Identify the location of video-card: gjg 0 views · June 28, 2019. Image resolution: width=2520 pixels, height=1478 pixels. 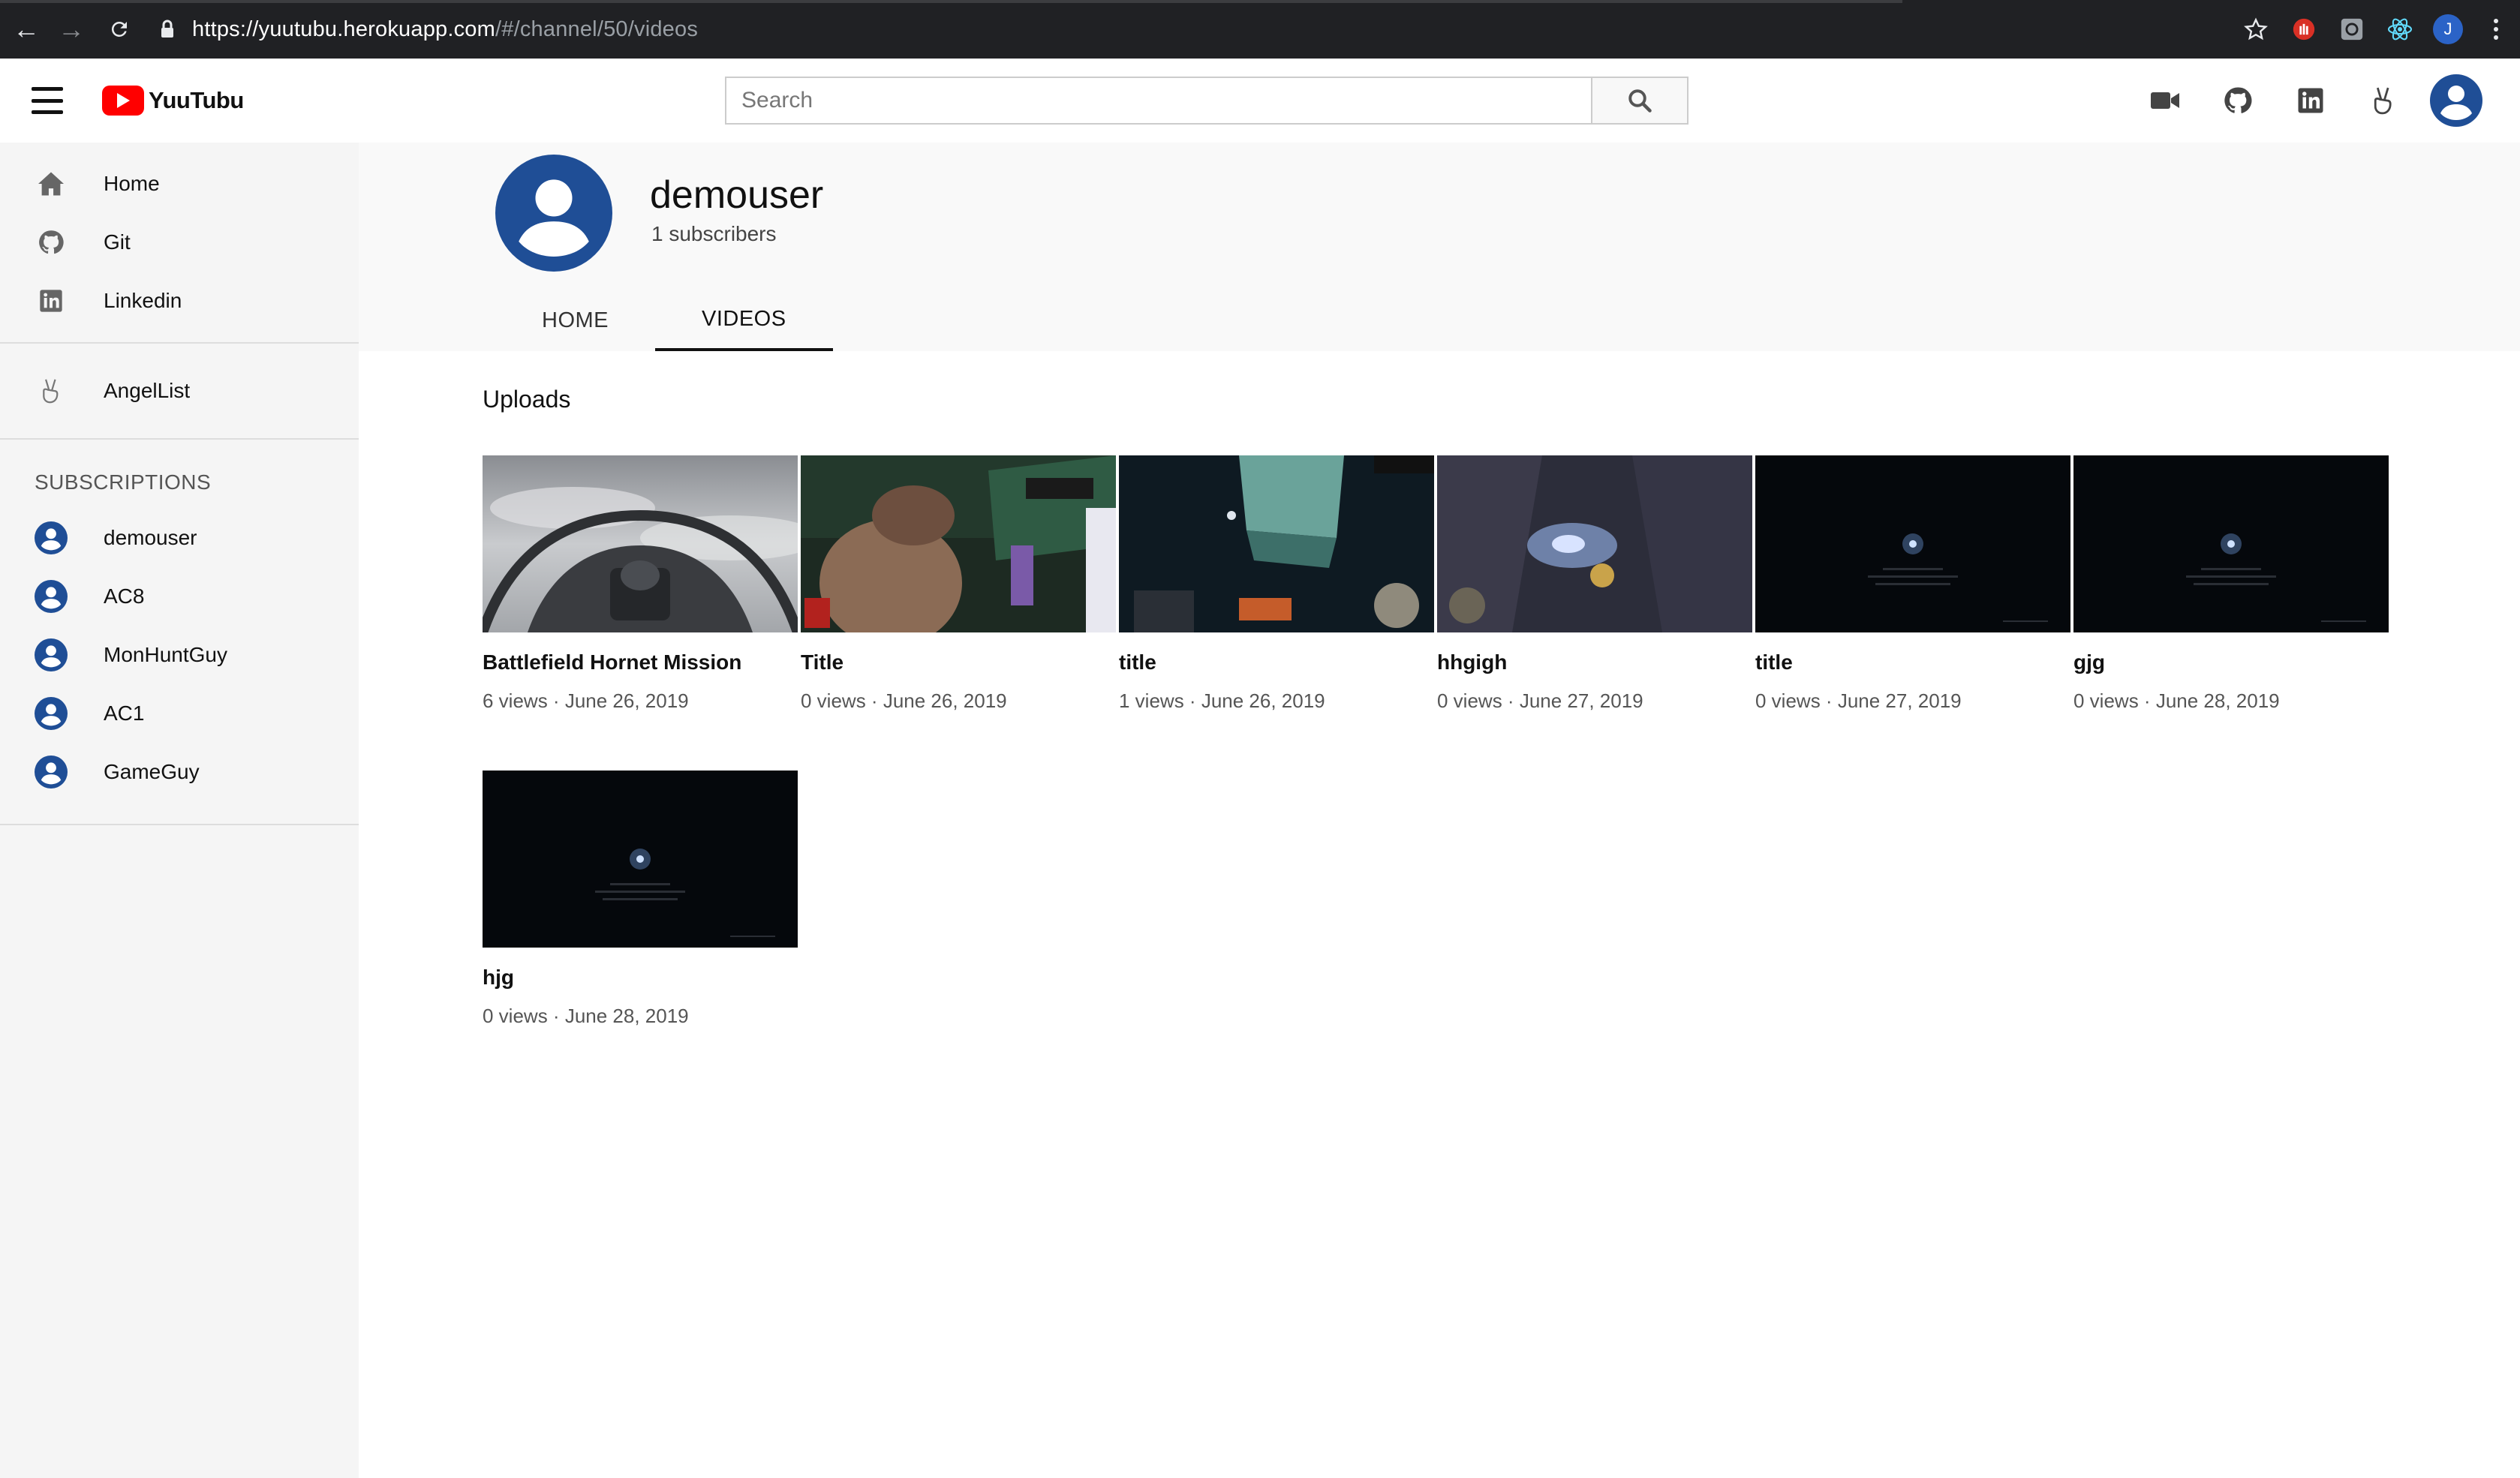
(2232, 613).